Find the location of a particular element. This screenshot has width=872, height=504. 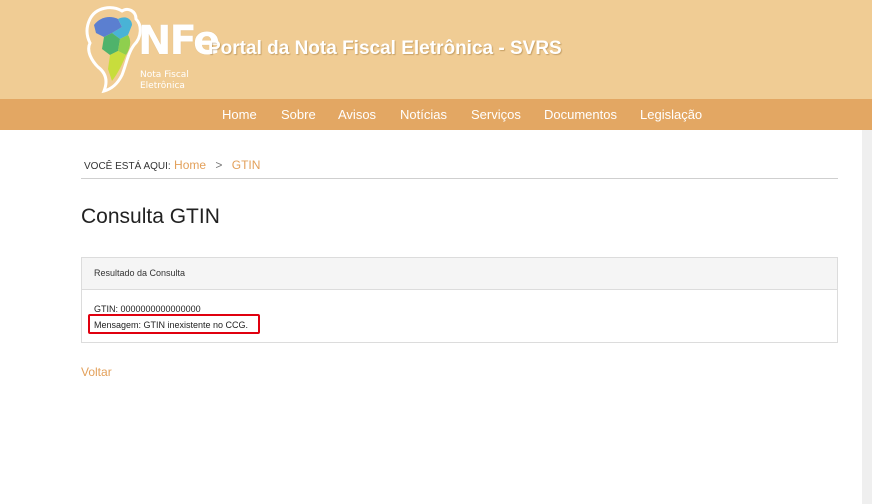

breadcrumb-divider is located at coordinates (459, 178).